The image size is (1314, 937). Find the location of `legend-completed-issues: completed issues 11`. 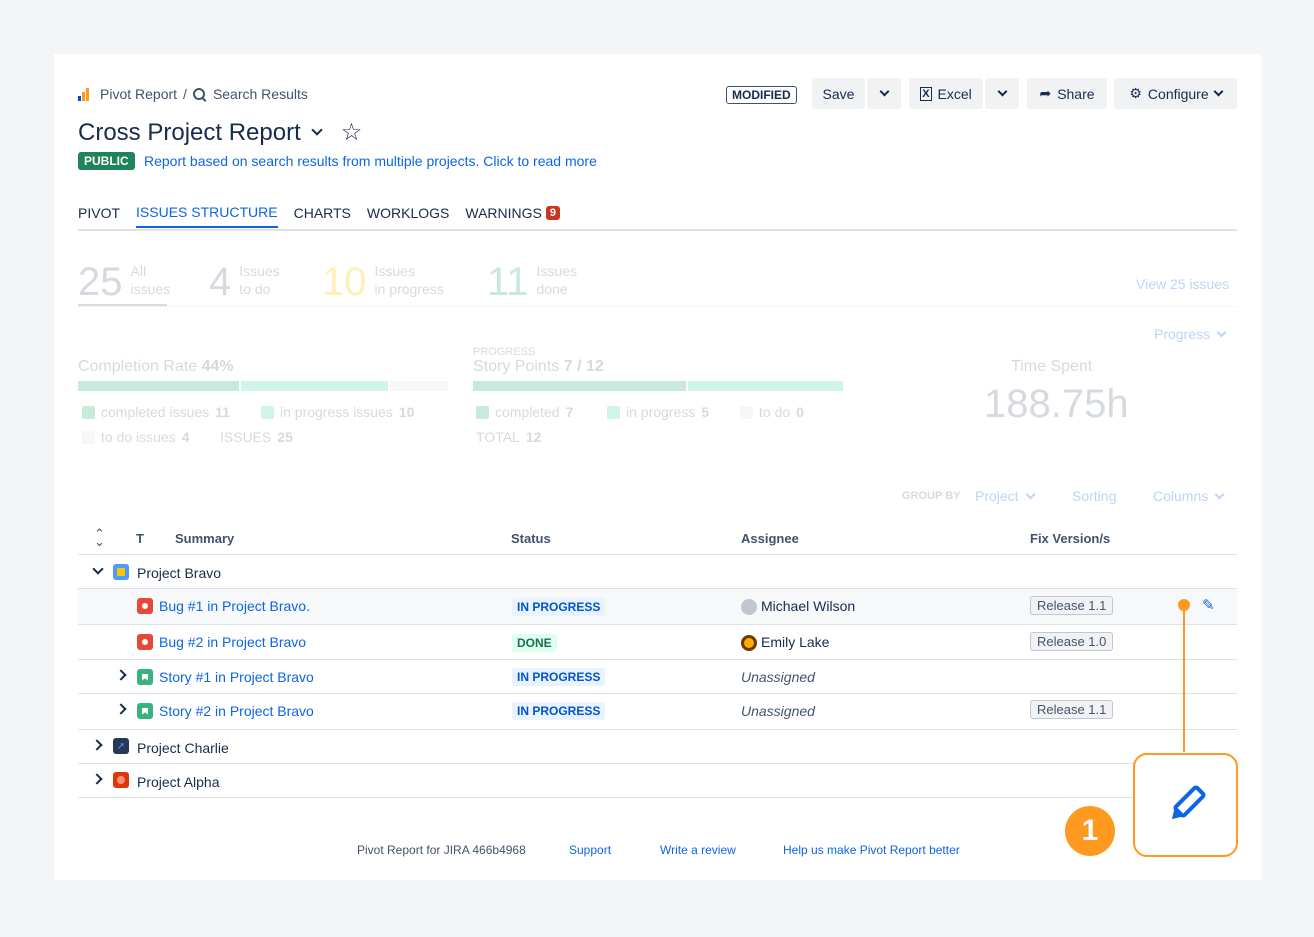

legend-completed-issues: completed issues 11 is located at coordinates (156, 412).